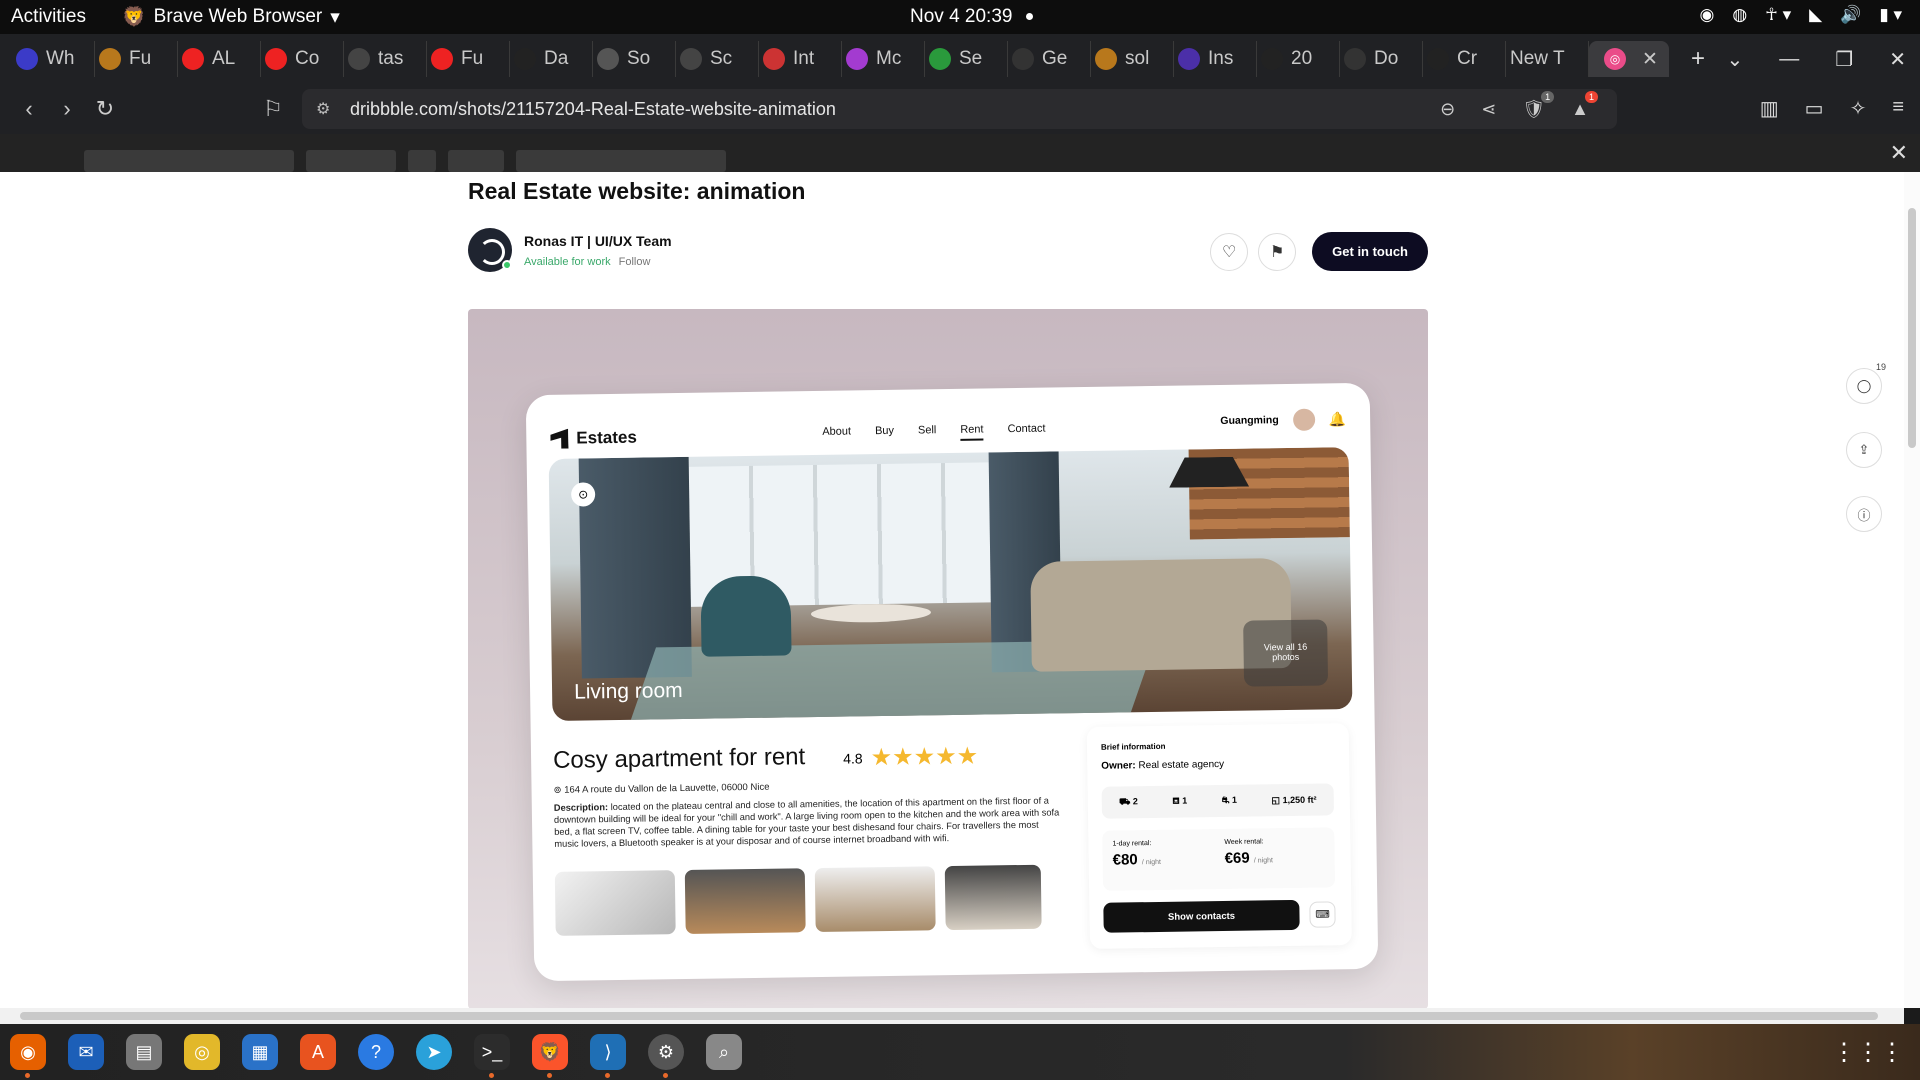  Describe the element at coordinates (144, 1052) in the screenshot. I see `files-icon: ▤` at that location.